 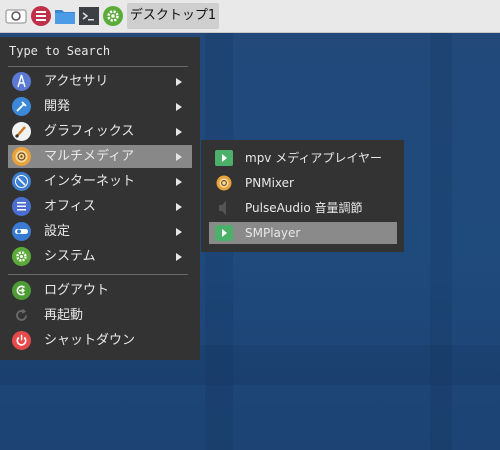 What do you see at coordinates (21, 290) in the screenshot?
I see `logout-icon` at bounding box center [21, 290].